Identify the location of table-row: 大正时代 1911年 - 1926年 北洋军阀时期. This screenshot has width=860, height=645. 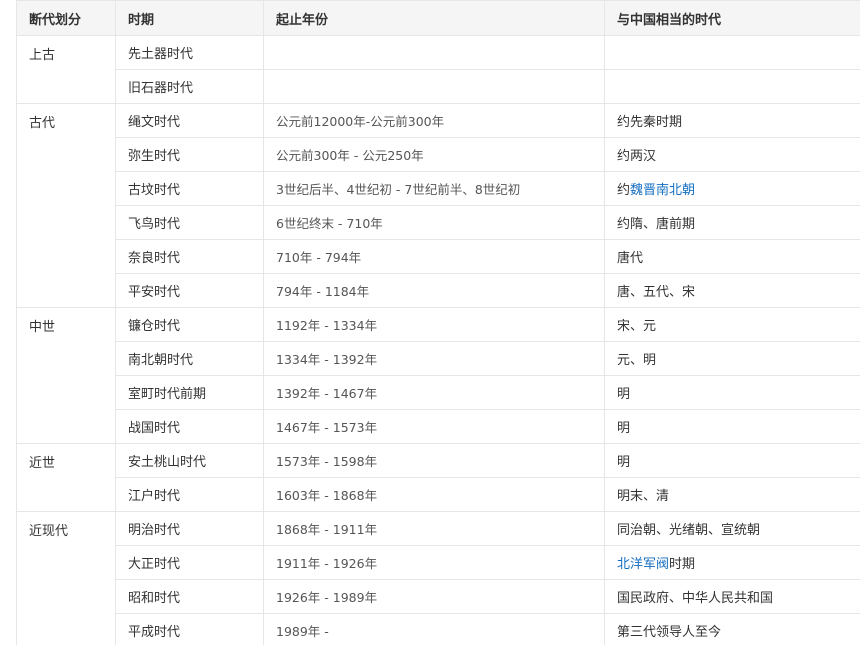
(438, 562).